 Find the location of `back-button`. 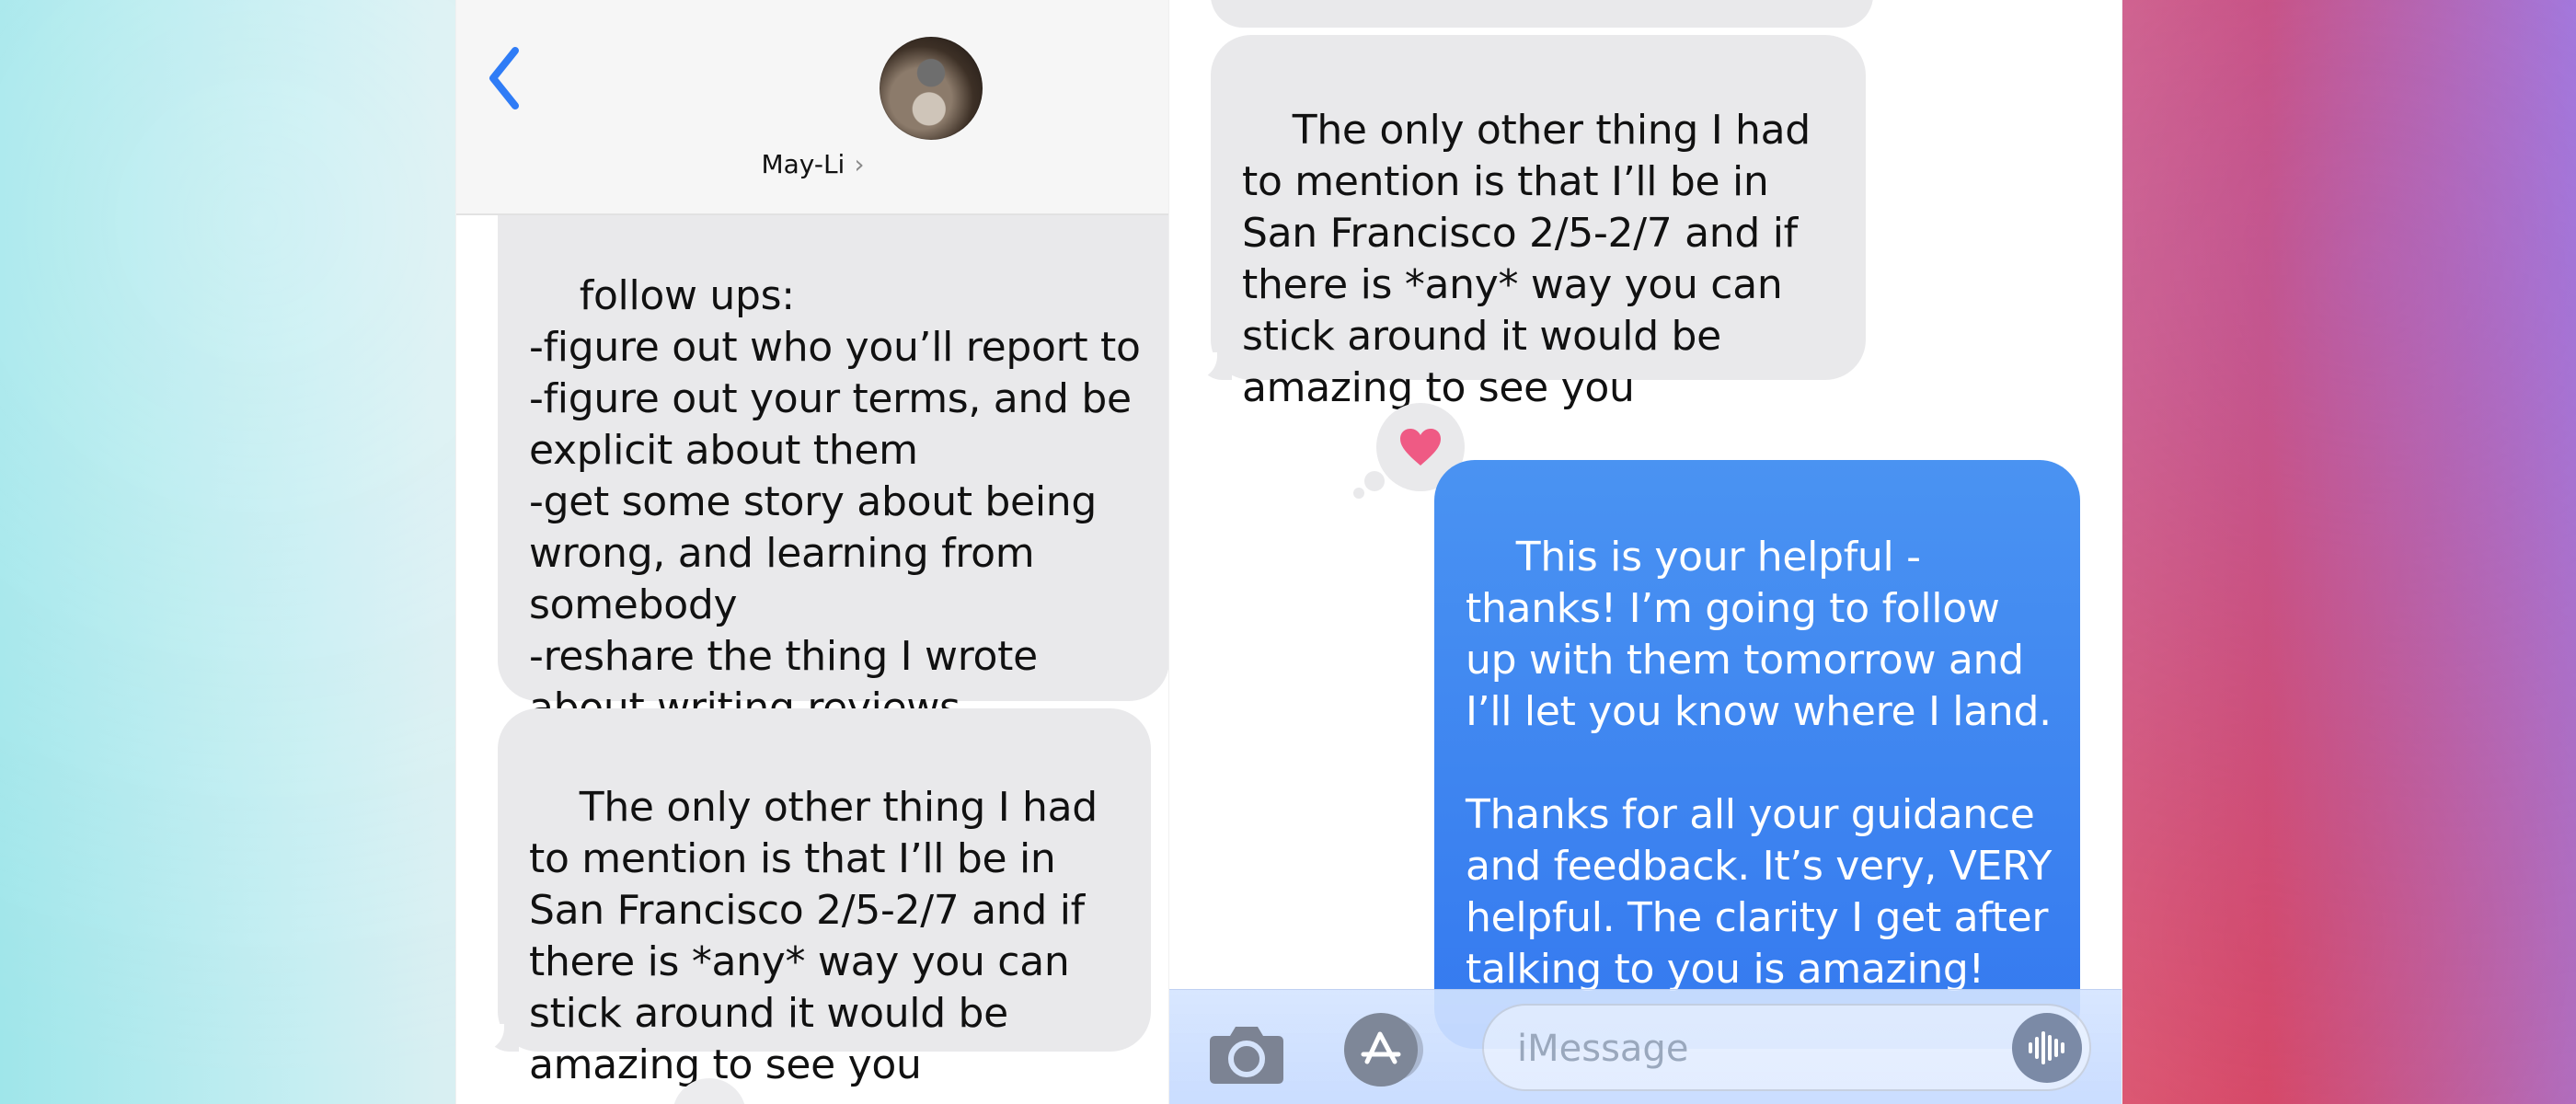

back-button is located at coordinates (504, 78).